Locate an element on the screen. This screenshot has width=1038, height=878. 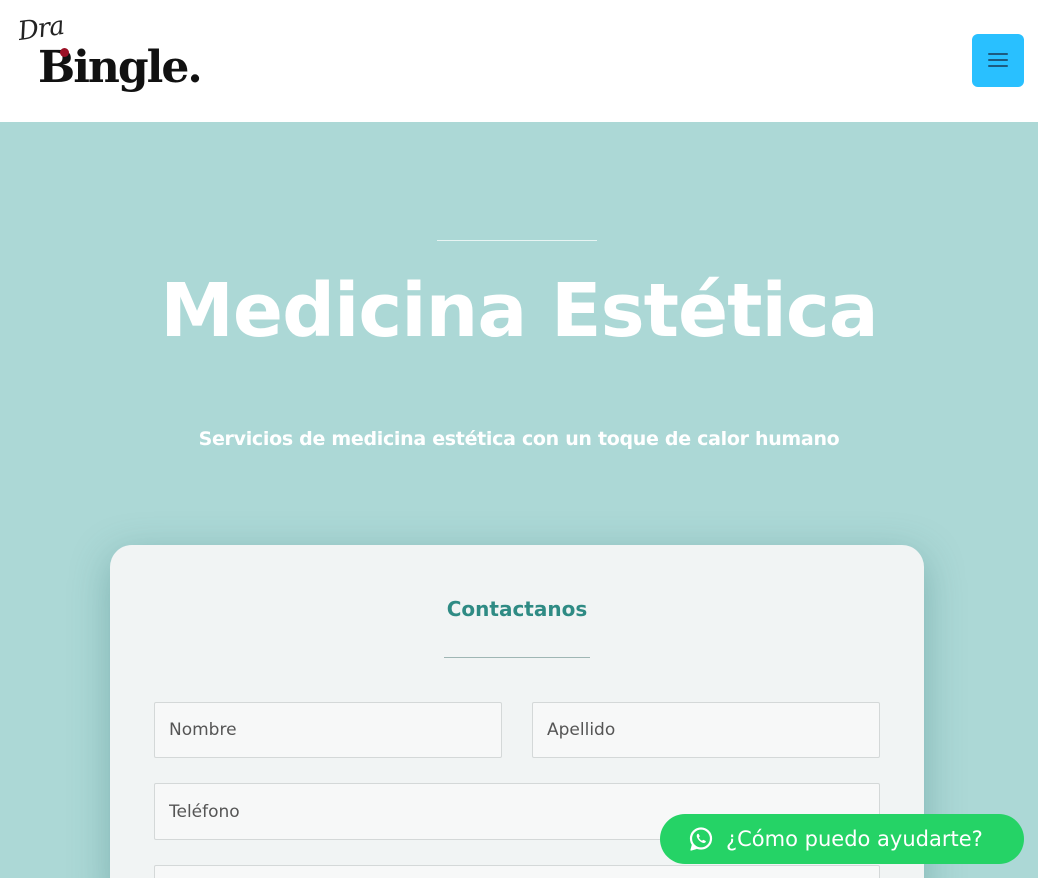
menu-button is located at coordinates (998, 60).